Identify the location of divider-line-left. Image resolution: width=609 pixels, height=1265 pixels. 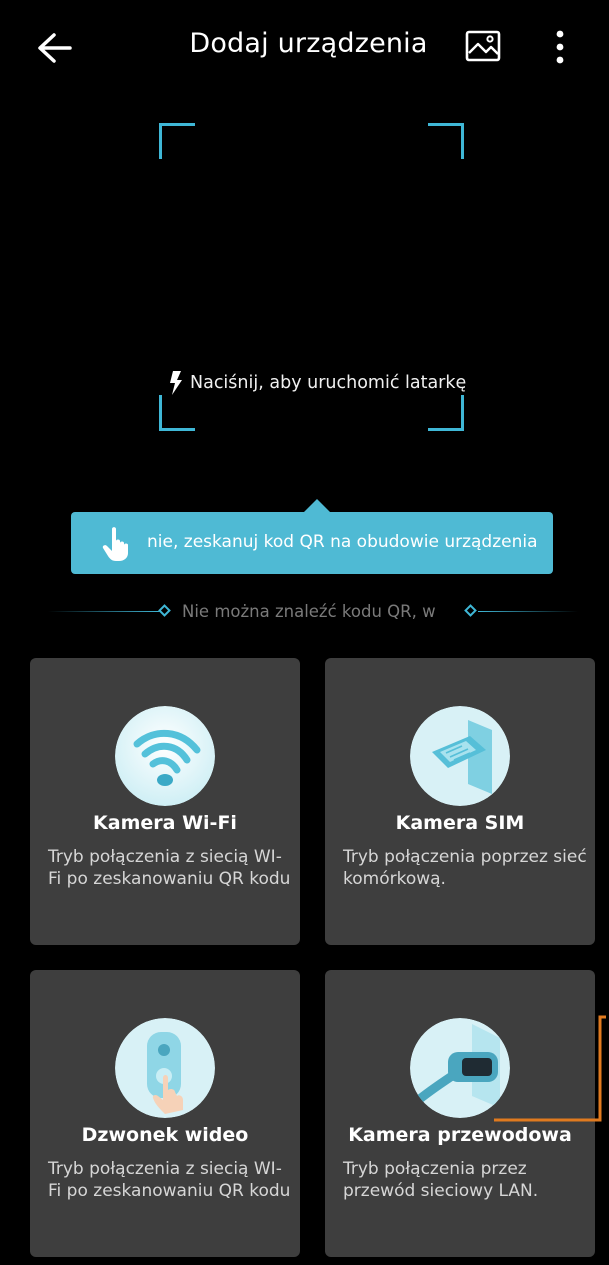
(104, 611).